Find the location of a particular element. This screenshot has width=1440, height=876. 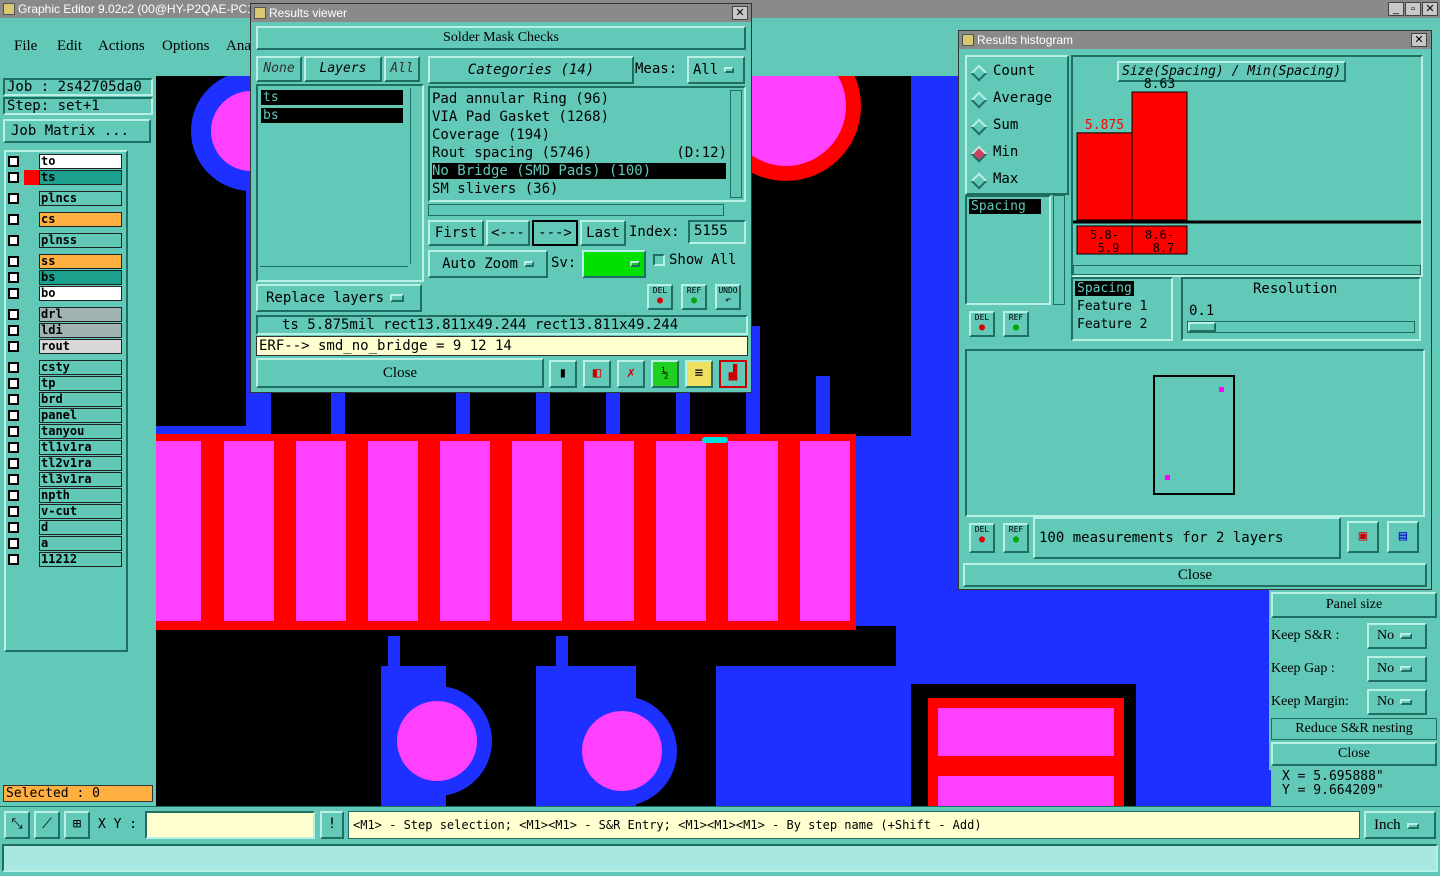

del-button: DEL ● is located at coordinates (660, 297).